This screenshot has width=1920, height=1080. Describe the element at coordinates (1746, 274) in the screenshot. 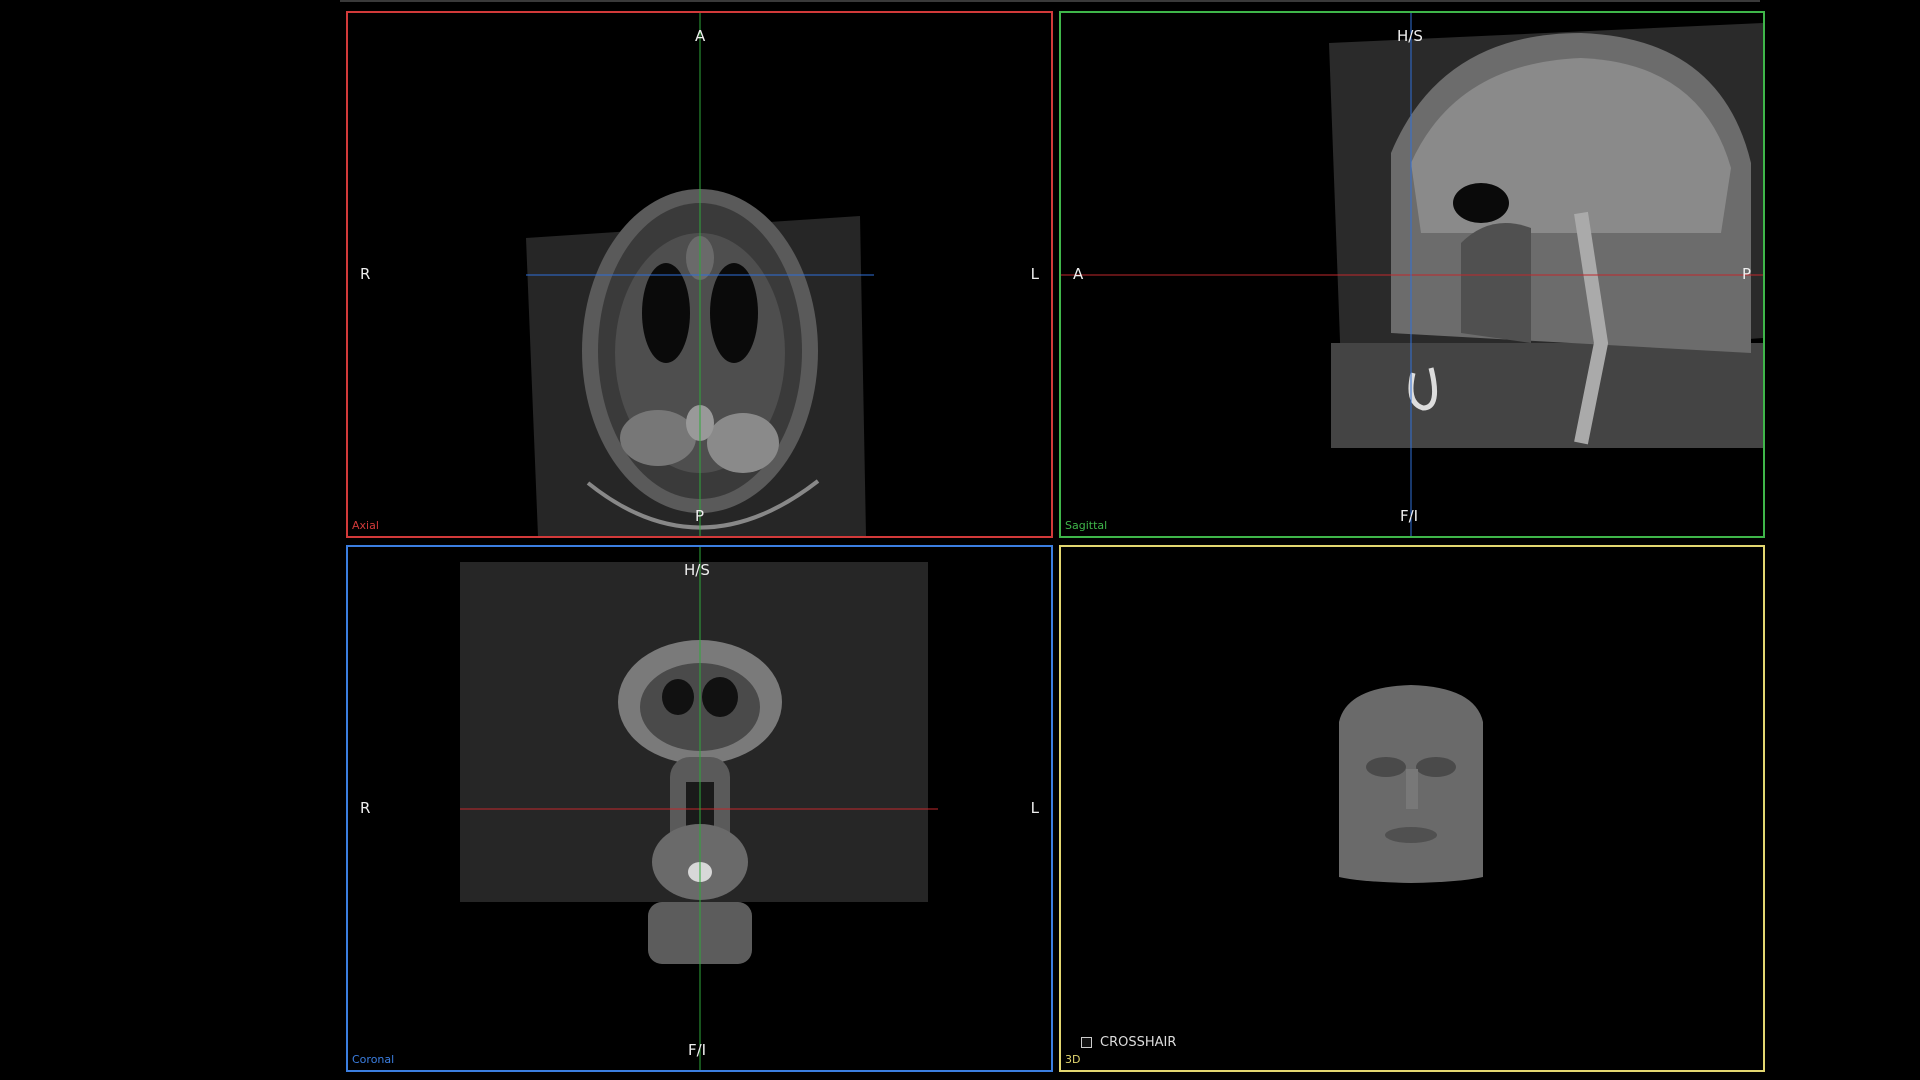

I see `orient-right: P` at that location.